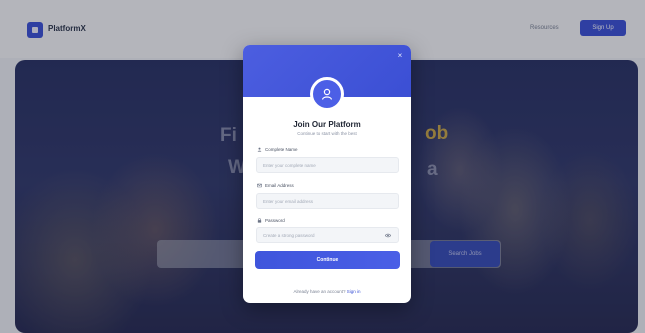 The width and height of the screenshot is (645, 333). I want to click on eye-icon, so click(388, 235).